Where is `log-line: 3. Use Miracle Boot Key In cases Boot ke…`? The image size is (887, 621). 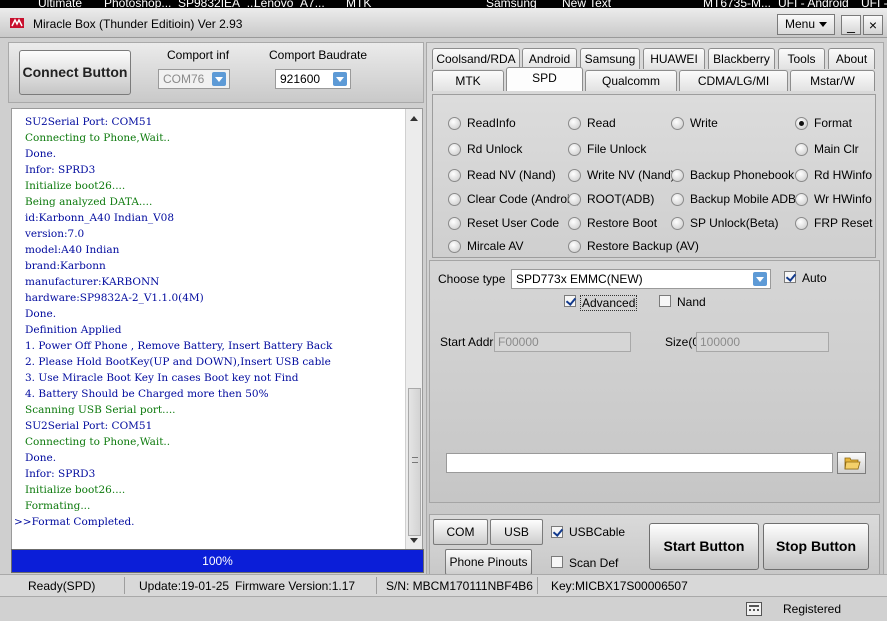 log-line: 3. Use Miracle Boot Key In cases Boot ke… is located at coordinates (162, 378).